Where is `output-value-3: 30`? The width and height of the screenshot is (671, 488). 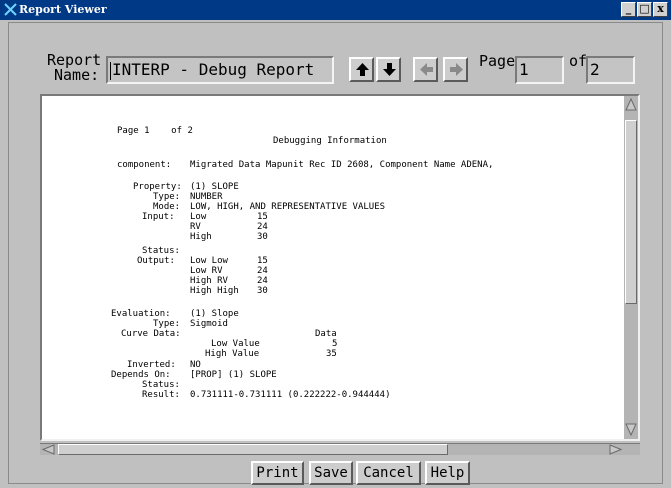
output-value-3: 30 is located at coordinates (262, 291).